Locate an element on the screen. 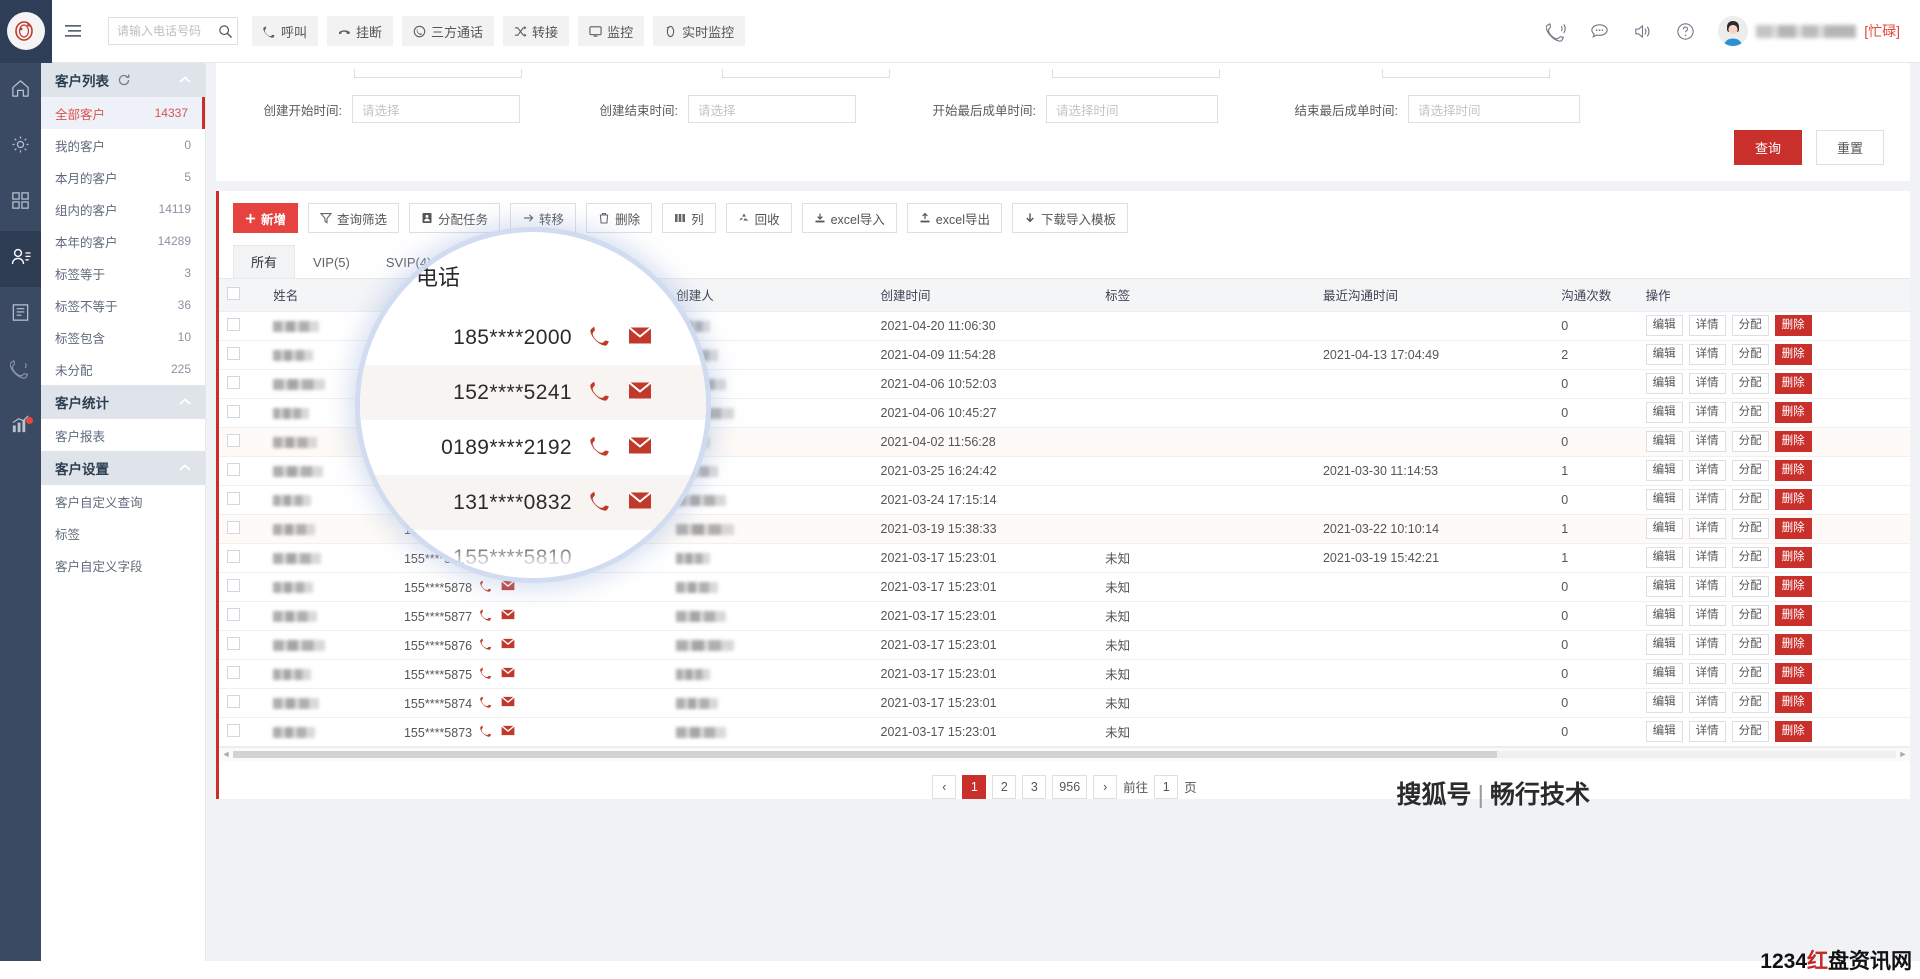 The height and width of the screenshot is (979, 1920). select-all-checkbox is located at coordinates (233, 293).